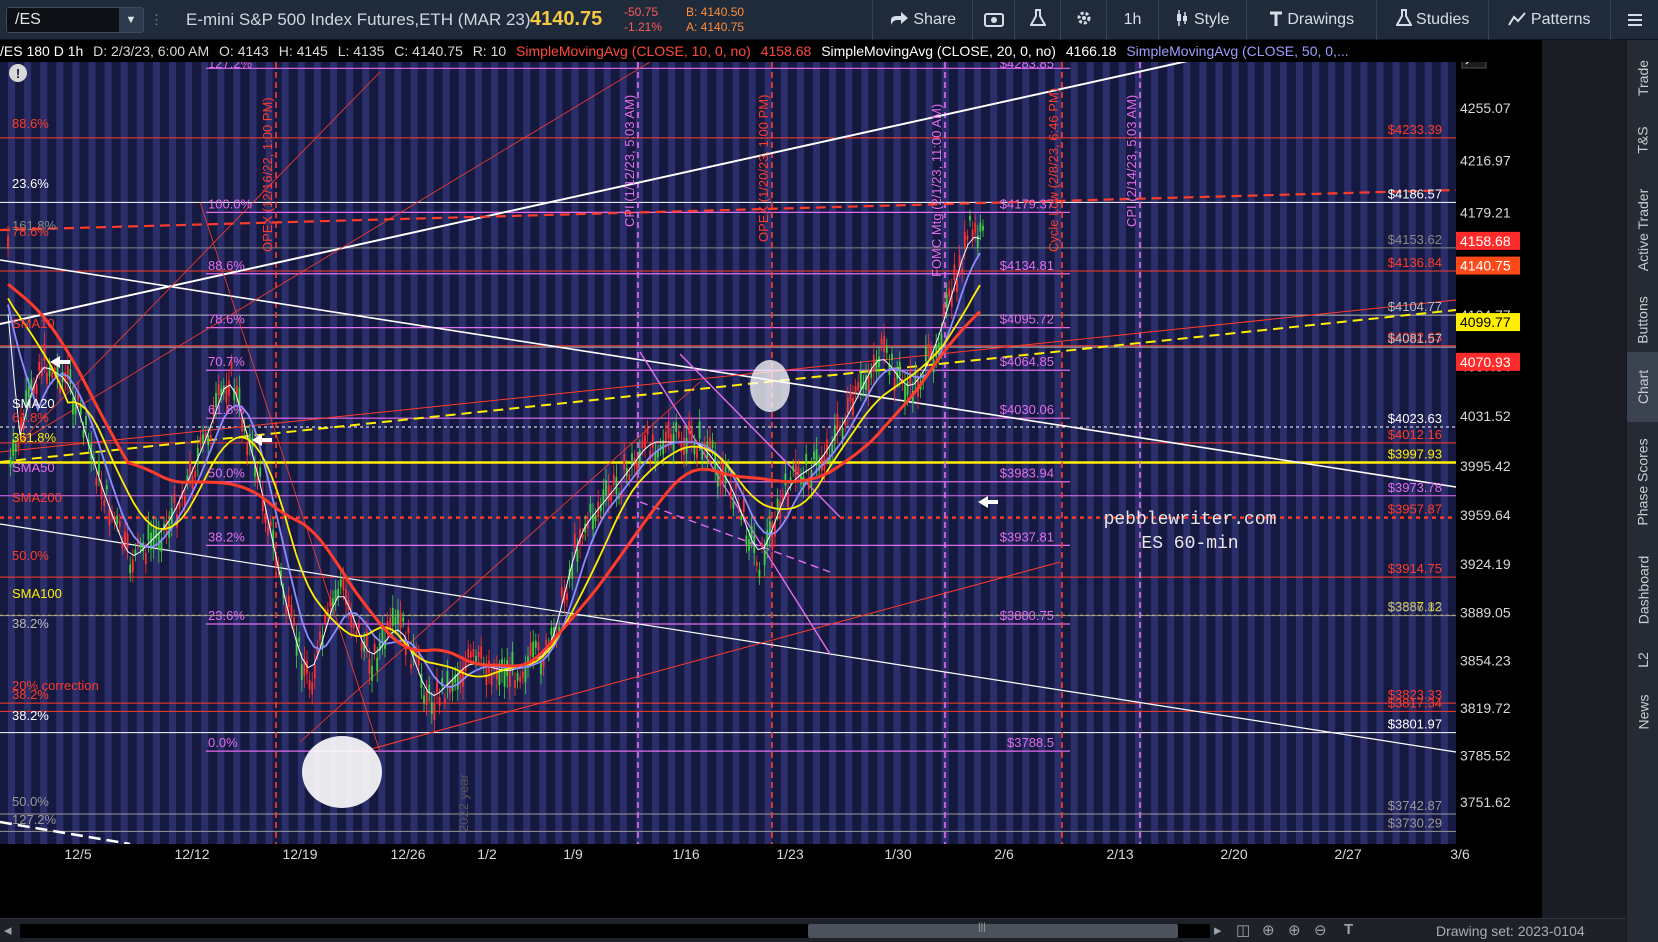 This screenshot has height=942, width=1658. What do you see at coordinates (1415, 338) in the screenshot?
I see `level-price-label: $4081.57` at bounding box center [1415, 338].